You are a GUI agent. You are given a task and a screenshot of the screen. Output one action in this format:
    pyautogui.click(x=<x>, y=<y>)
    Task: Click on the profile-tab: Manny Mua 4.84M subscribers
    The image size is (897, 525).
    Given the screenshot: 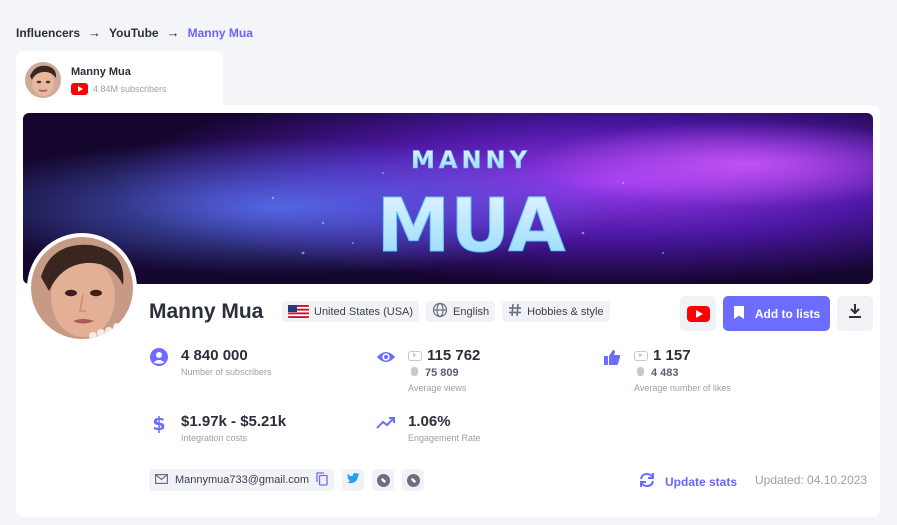 What is the action you would take?
    pyautogui.click(x=119, y=80)
    